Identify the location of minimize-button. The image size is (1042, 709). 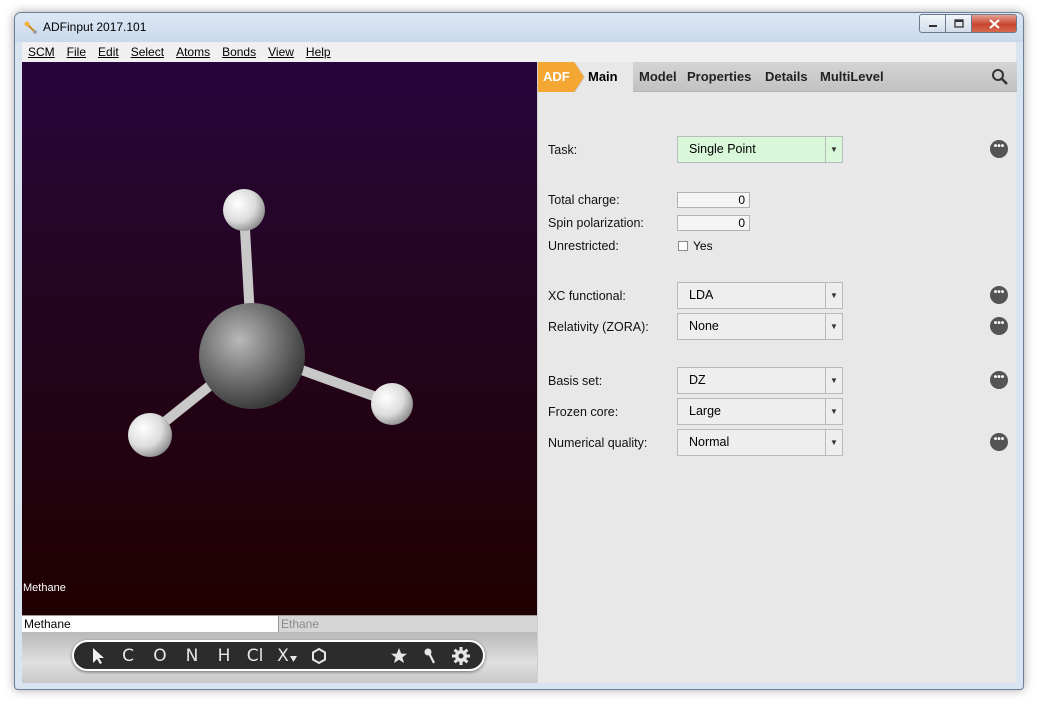
(932, 23).